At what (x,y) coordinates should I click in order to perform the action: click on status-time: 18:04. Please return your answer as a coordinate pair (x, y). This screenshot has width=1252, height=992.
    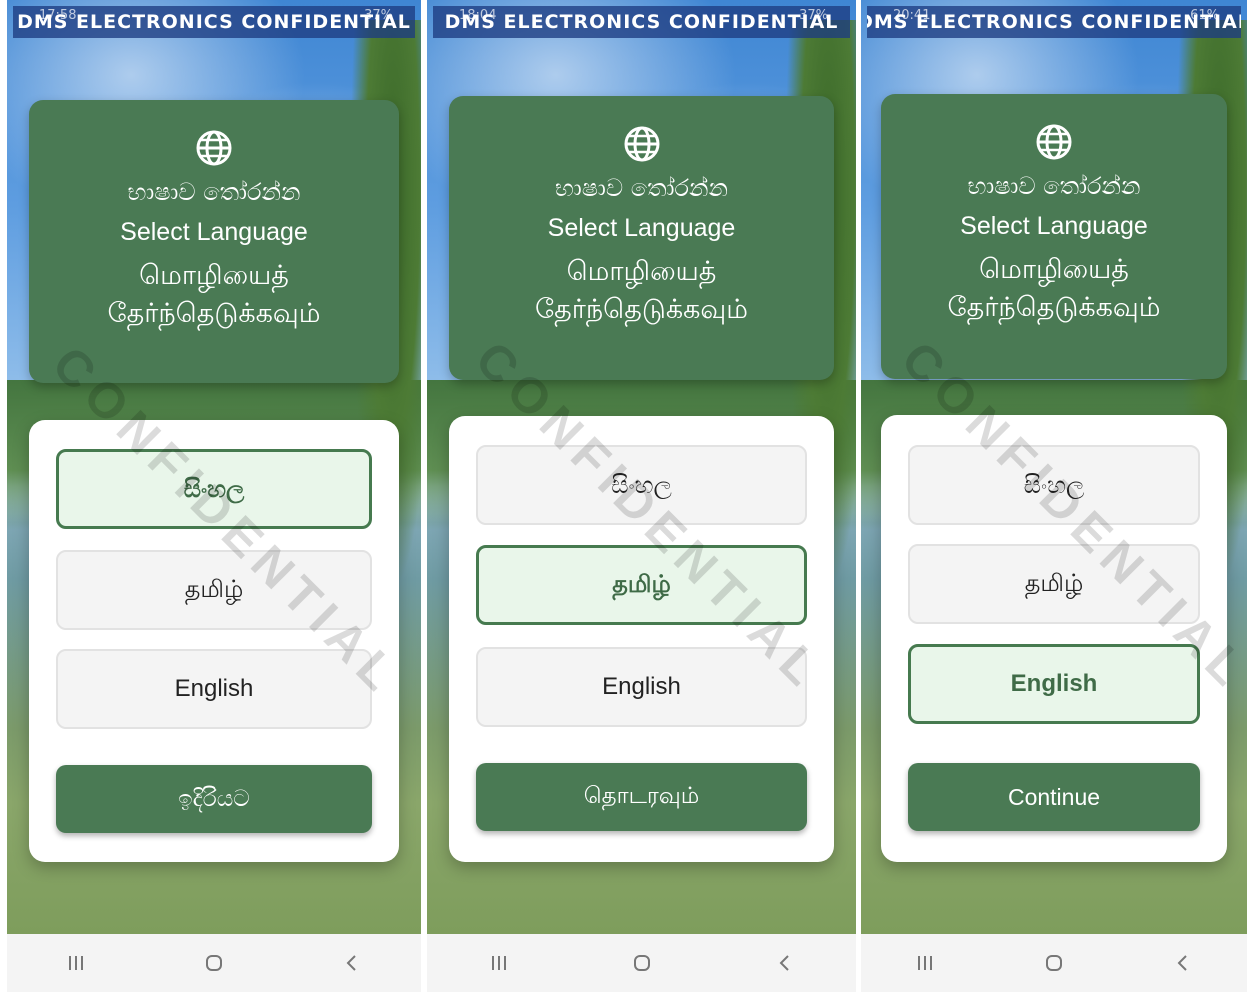
    Looking at the image, I should click on (478, 15).